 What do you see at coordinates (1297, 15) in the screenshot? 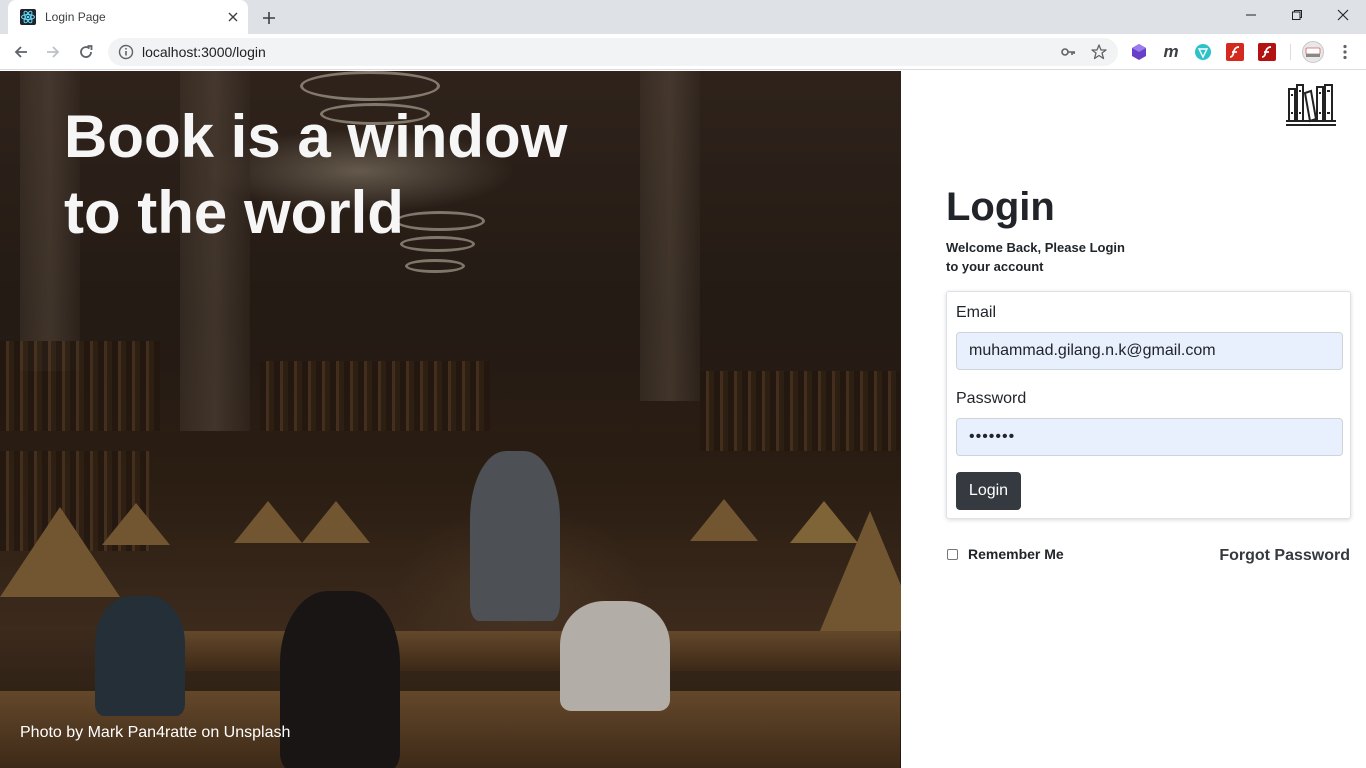
I see `restore-icon` at bounding box center [1297, 15].